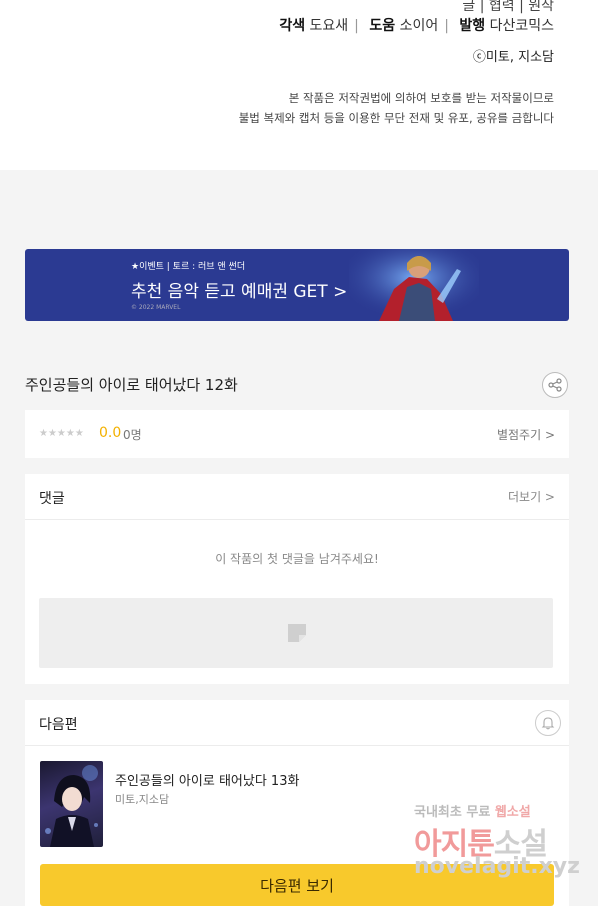 This screenshot has height=906, width=598. What do you see at coordinates (396, 118) in the screenshot?
I see `legal-line-2: 불법 복제와 캡처 등을 이용한 무단 전재 및 유포, 공유를 금합니다` at bounding box center [396, 118].